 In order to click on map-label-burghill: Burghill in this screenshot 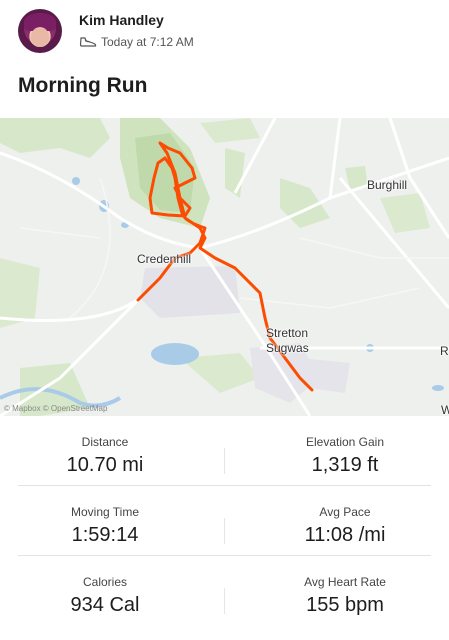, I will do `click(387, 185)`.